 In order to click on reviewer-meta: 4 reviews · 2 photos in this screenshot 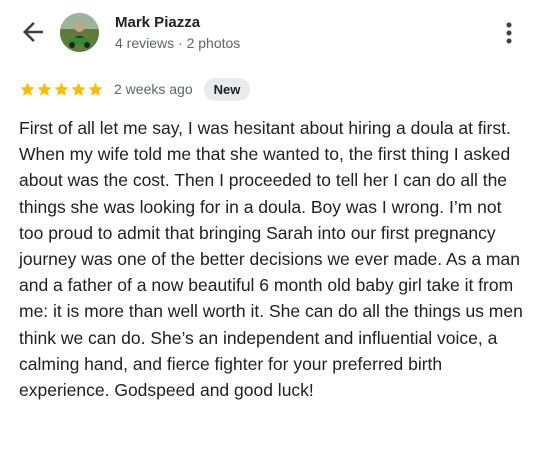, I will do `click(178, 43)`.